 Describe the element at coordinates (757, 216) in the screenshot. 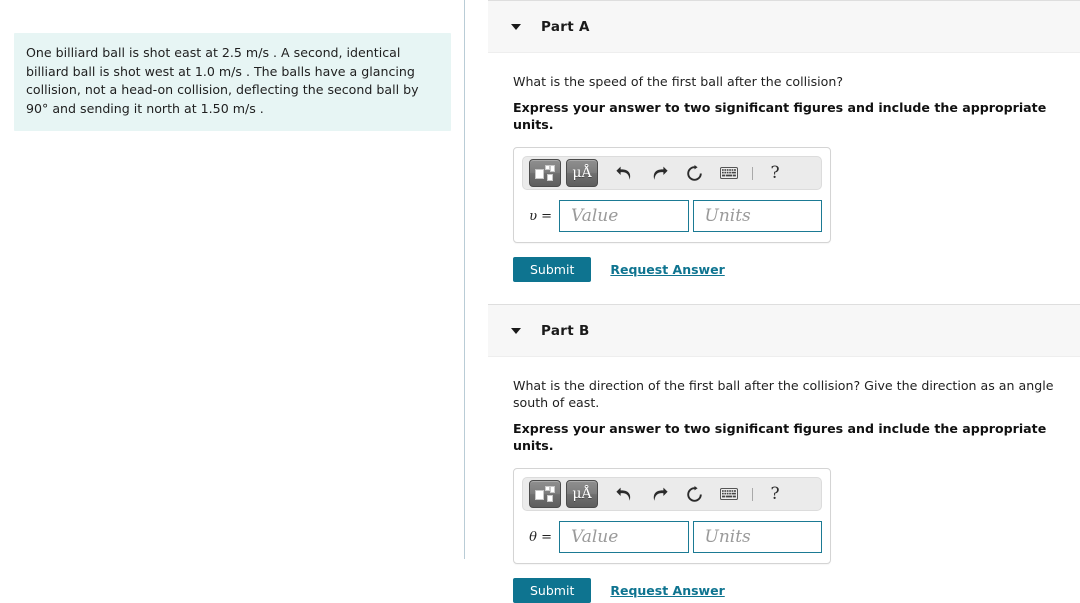

I see `part-a-units-input: Units` at that location.